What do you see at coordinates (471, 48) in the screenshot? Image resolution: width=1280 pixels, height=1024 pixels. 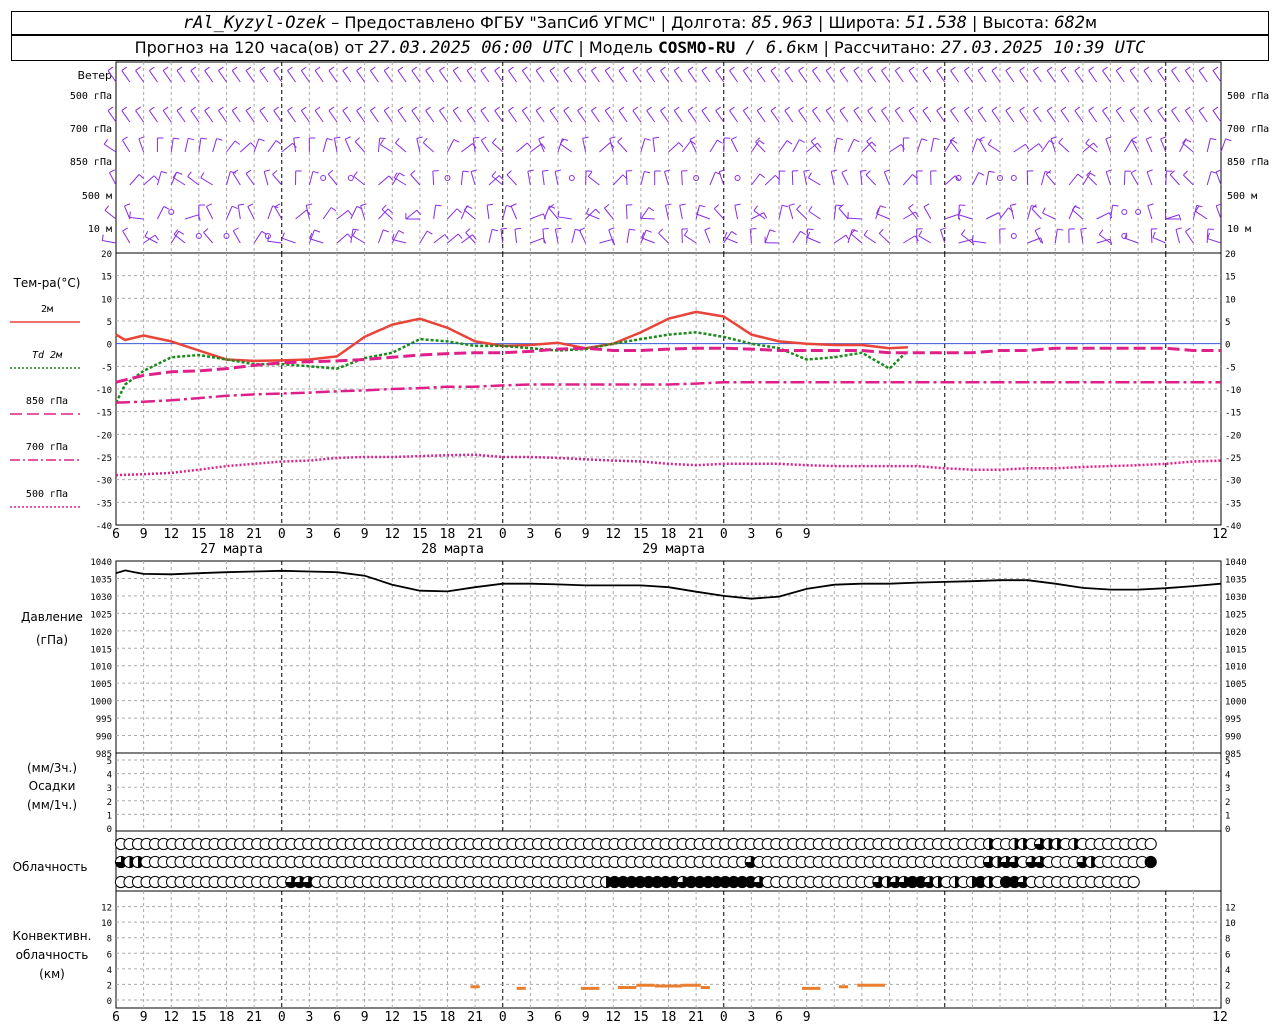 I see `issued-time: 27.03.2025 06:00 UTC` at bounding box center [471, 48].